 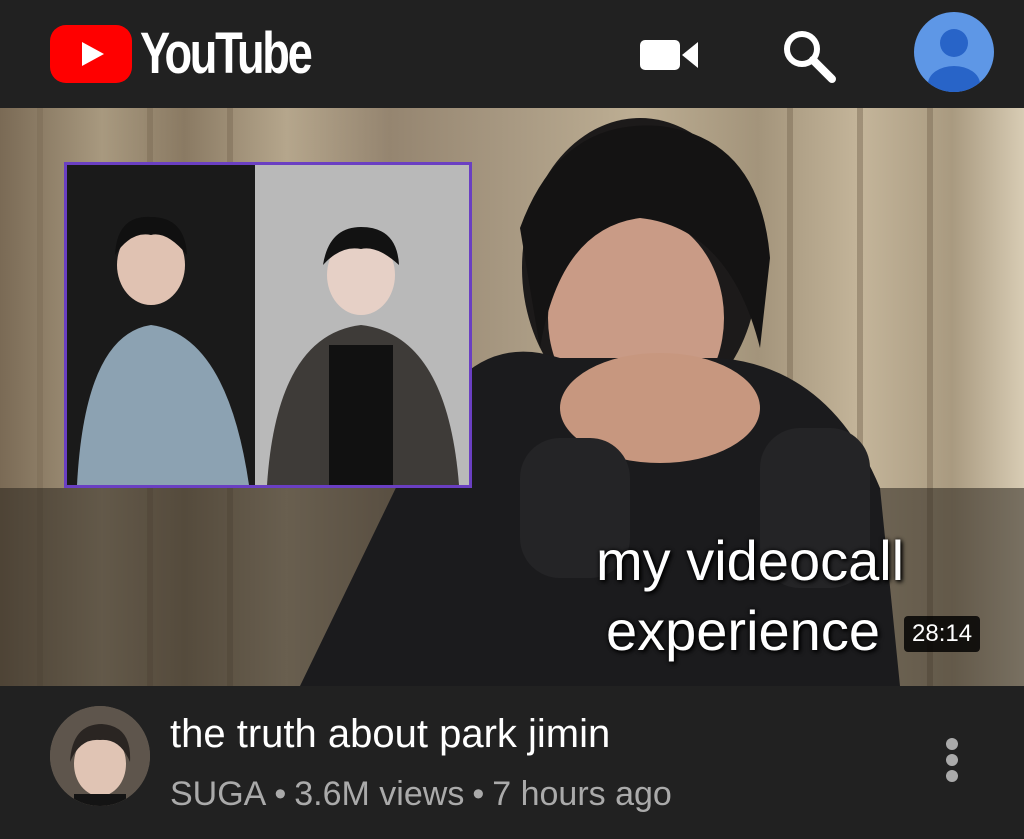 What do you see at coordinates (582, 794) in the screenshot?
I see `upload-age: 7 hours ago` at bounding box center [582, 794].